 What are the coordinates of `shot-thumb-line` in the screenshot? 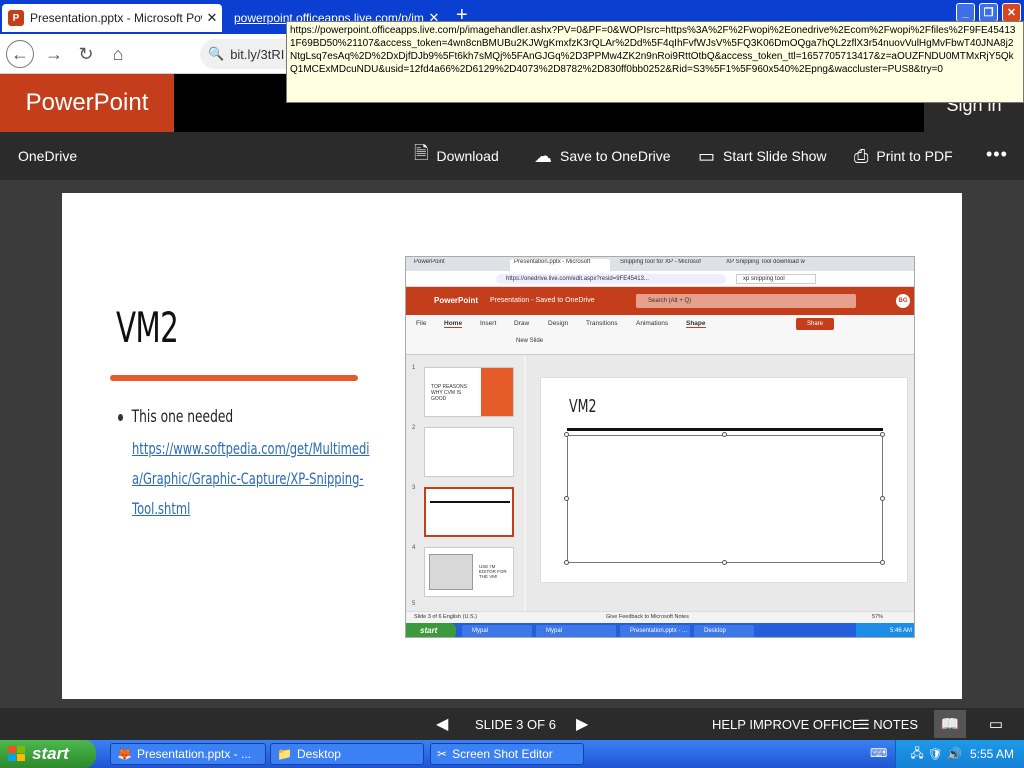 It's located at (470, 502).